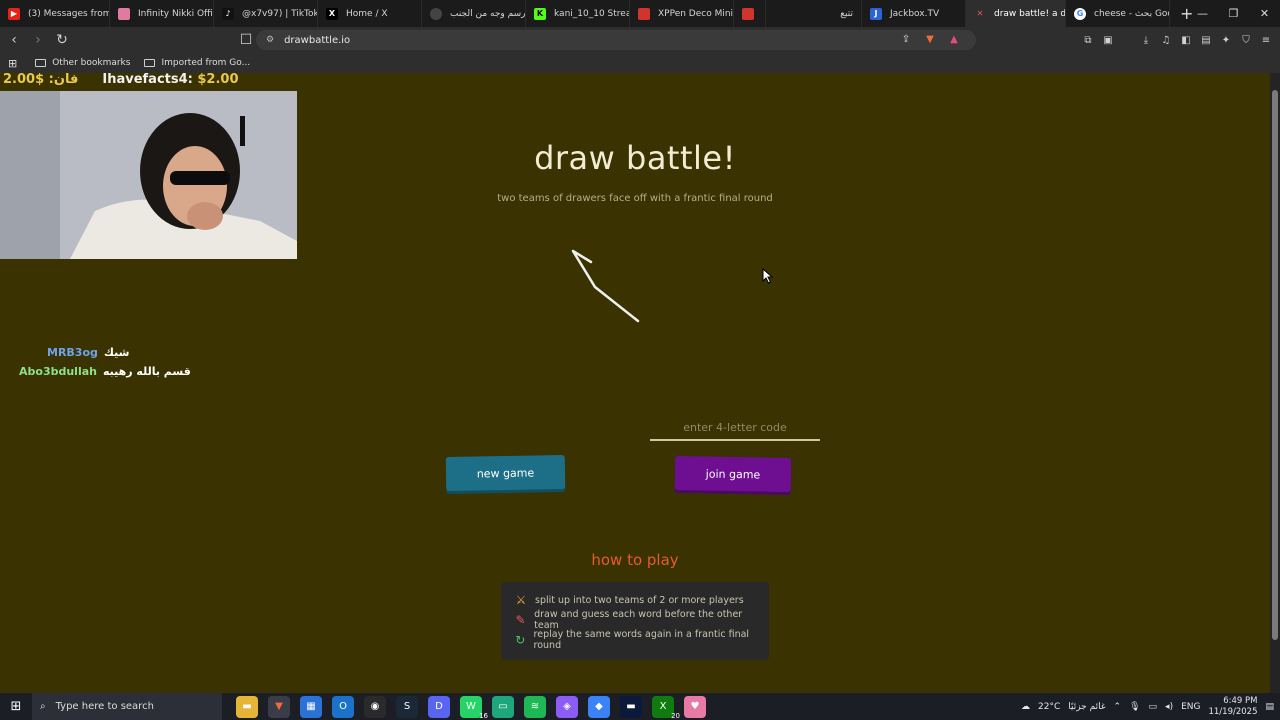  Describe the element at coordinates (119, 81) in the screenshot. I see `donation-ticker: 2.00$ :فان Ihavefacts4: $2.00` at that location.